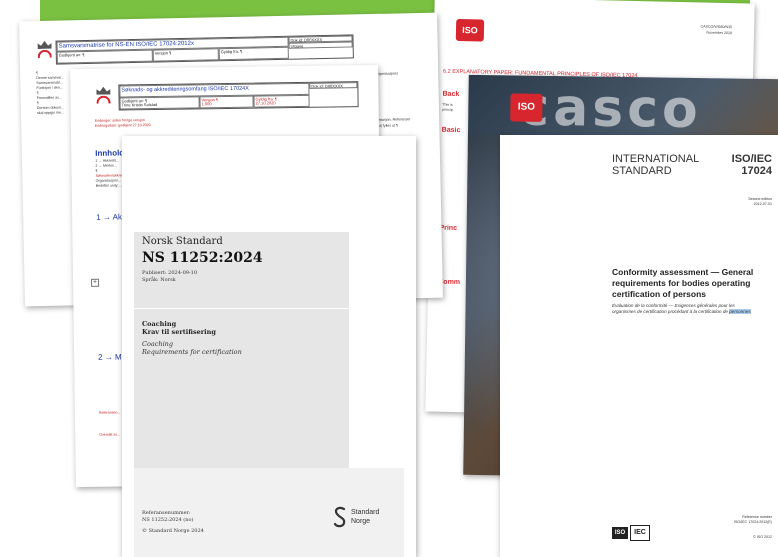  Describe the element at coordinates (104, 56) in the screenshot. I see `godkjent: Godkjent av: ¶` at that location.